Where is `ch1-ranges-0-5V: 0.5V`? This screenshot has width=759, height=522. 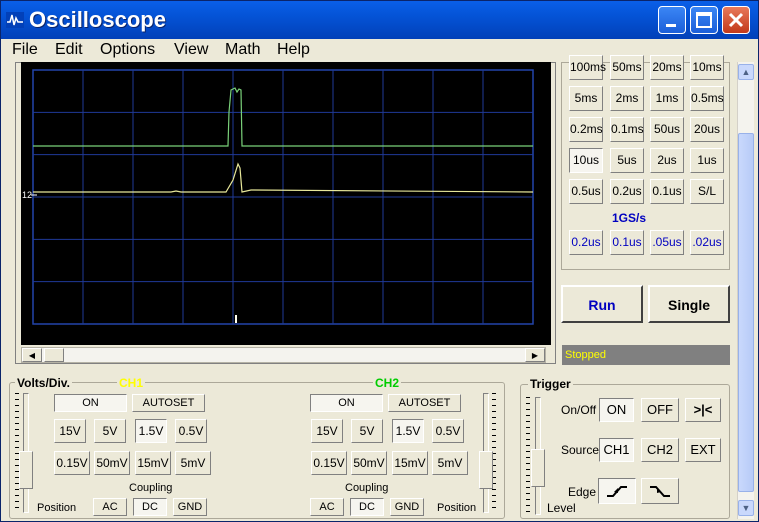 ch1-ranges-0-5V: 0.5V is located at coordinates (191, 431).